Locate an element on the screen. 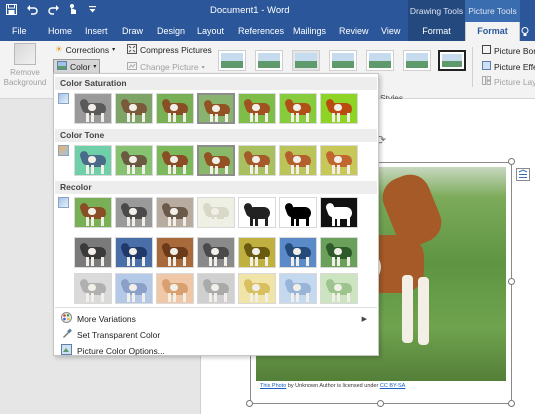 The image size is (535, 414). redo-icon is located at coordinates (53, 9).